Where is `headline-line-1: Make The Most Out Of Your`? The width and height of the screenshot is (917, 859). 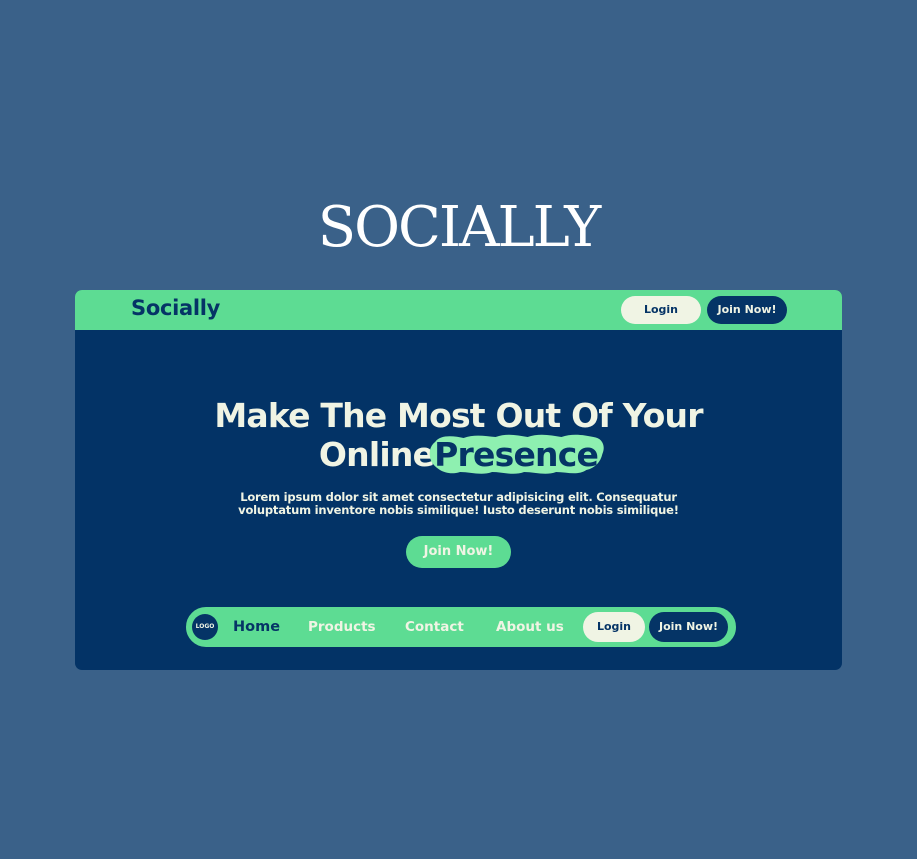
headline-line-1: Make The Most Out Of Your is located at coordinates (458, 415).